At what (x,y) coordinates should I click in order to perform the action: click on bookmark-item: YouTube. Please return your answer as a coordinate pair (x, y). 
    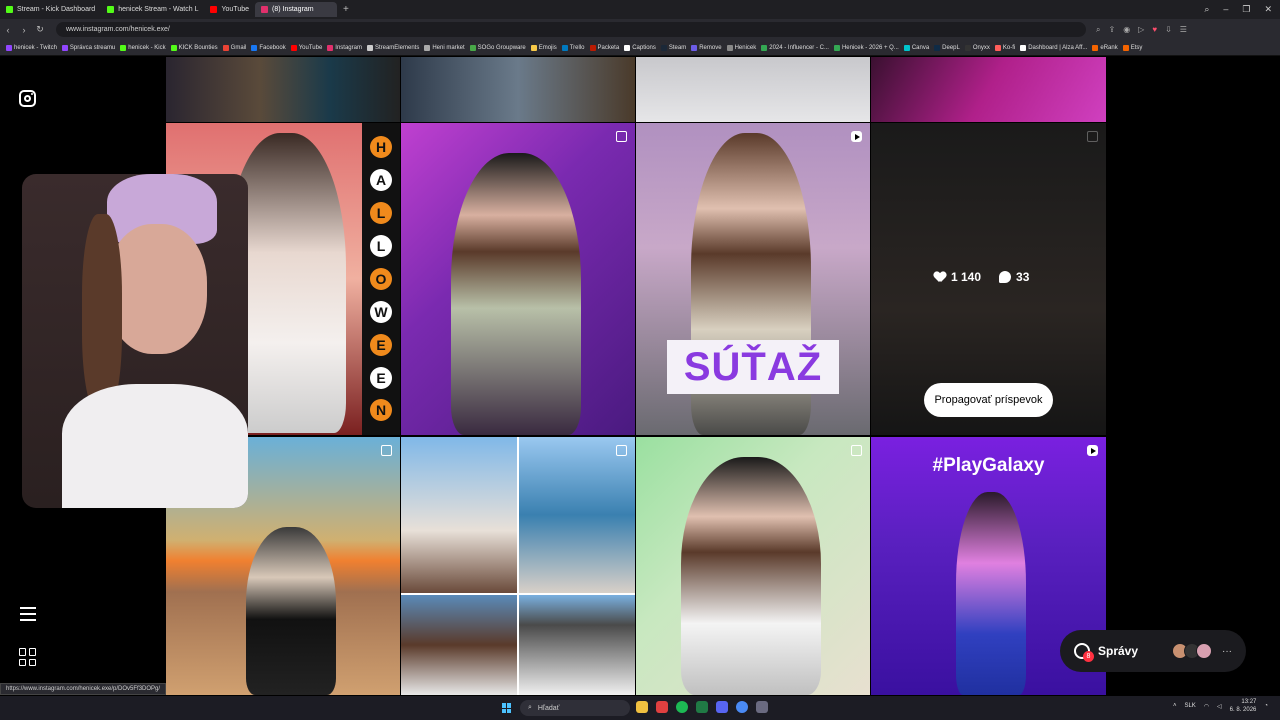
    Looking at the image, I should click on (306, 47).